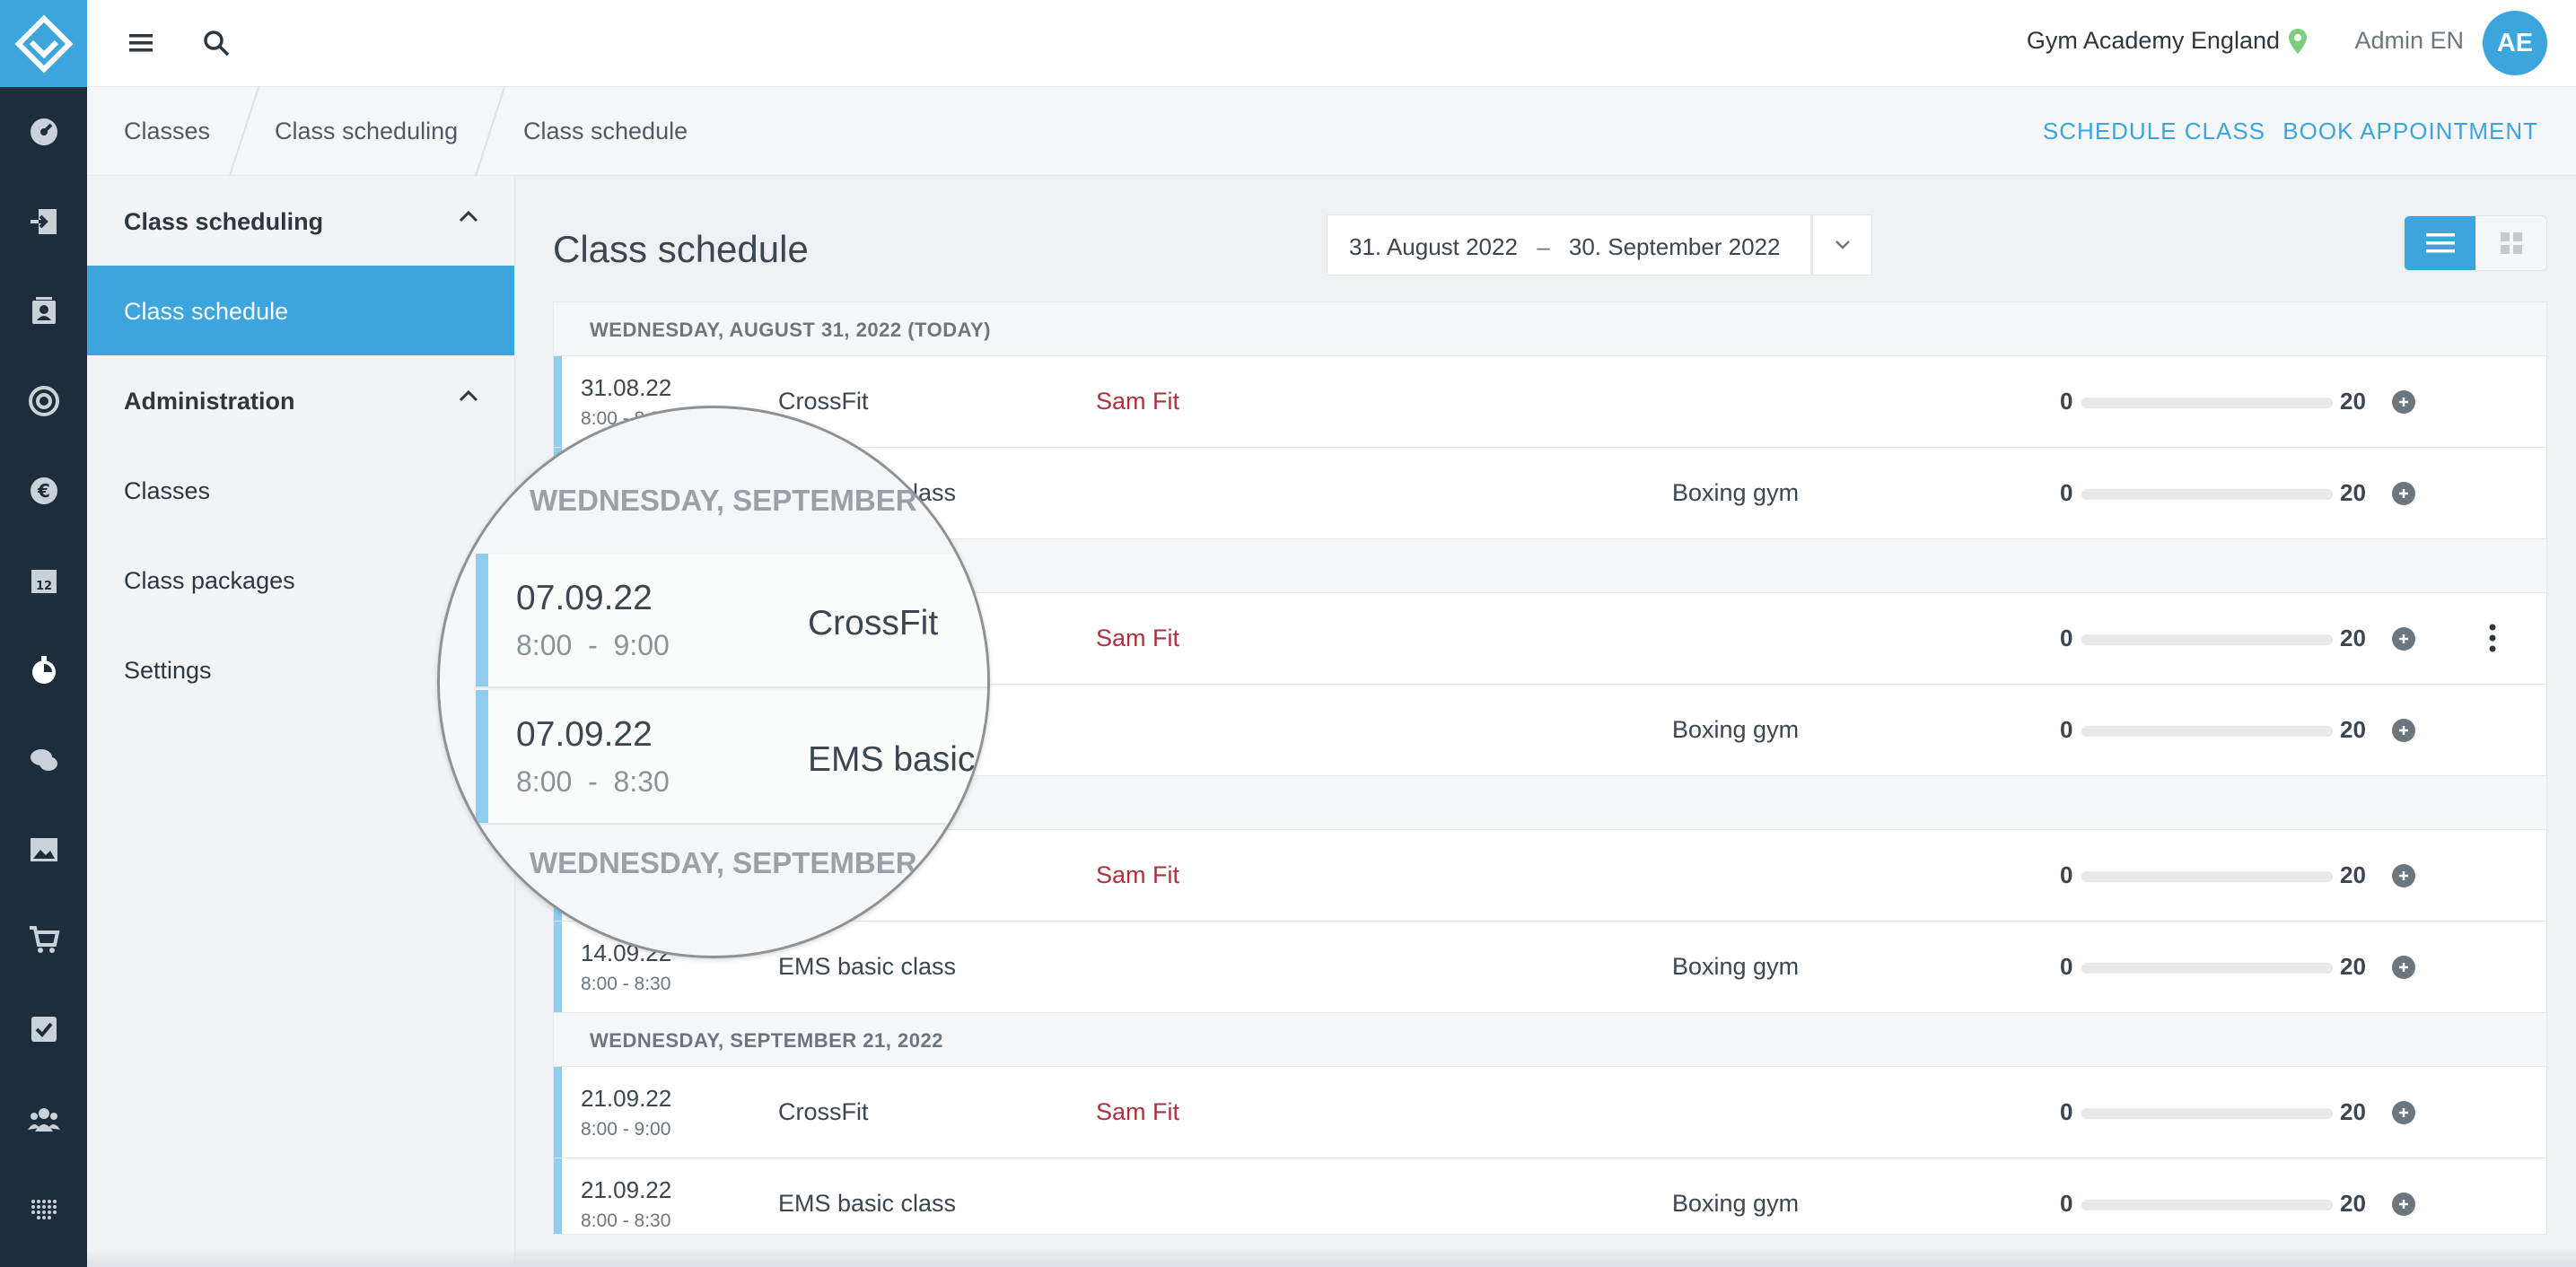  I want to click on search-button, so click(216, 43).